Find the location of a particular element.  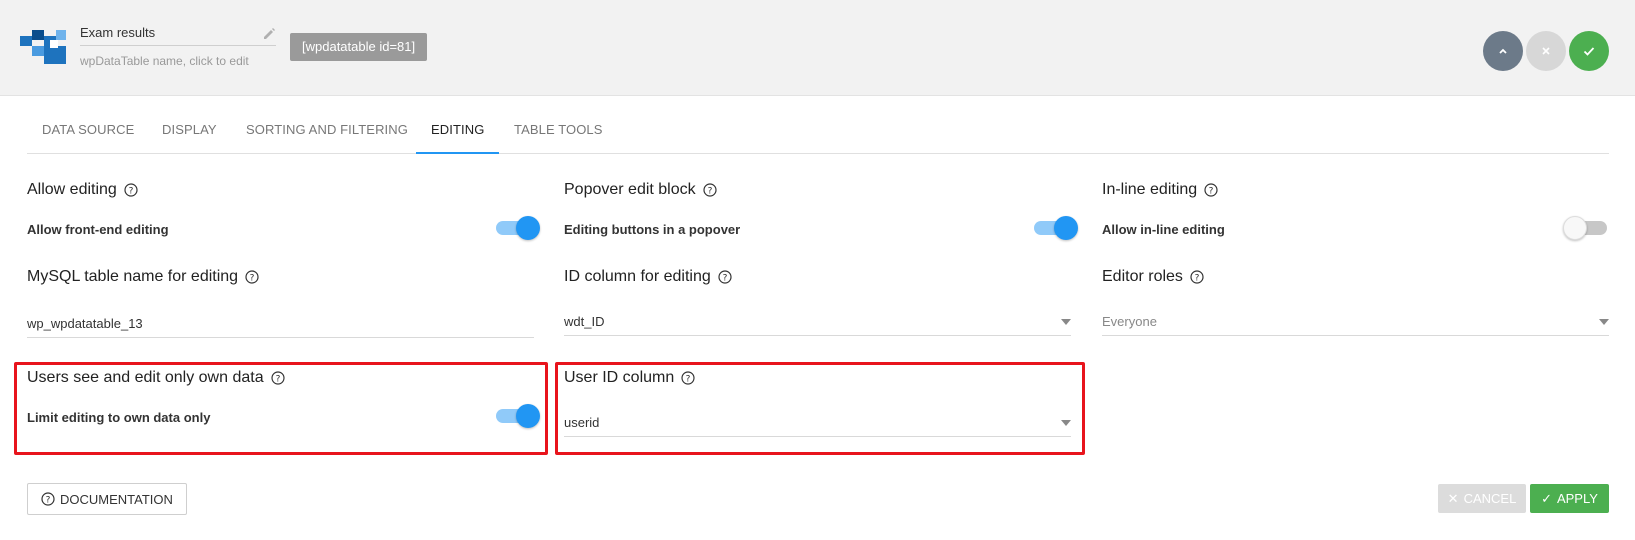

popover-edit-toggle is located at coordinates (1055, 228).